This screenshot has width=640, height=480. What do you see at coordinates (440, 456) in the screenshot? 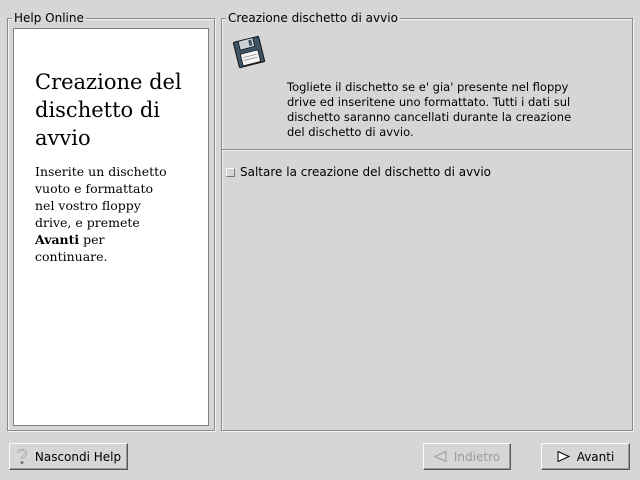
I see `left-triangle-icon` at bounding box center [440, 456].